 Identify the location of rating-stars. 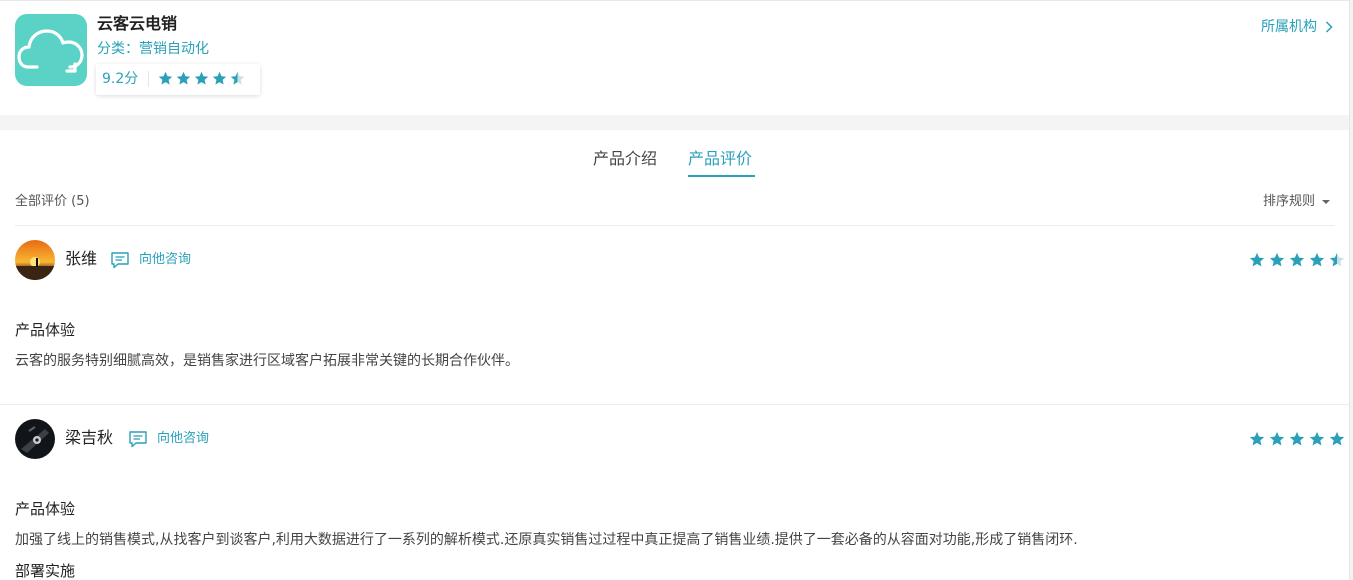
(201, 79).